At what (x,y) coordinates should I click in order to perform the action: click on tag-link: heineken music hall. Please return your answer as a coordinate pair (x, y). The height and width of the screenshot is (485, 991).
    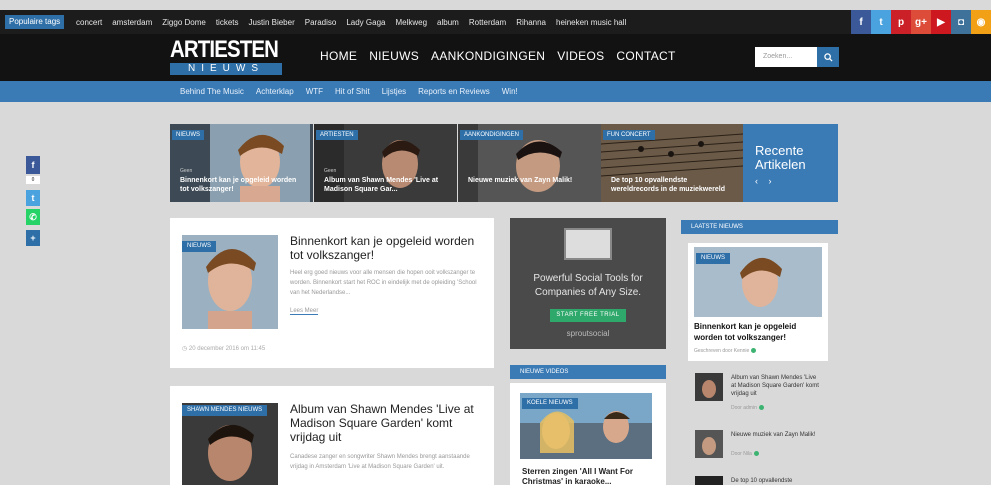
    Looking at the image, I should click on (591, 22).